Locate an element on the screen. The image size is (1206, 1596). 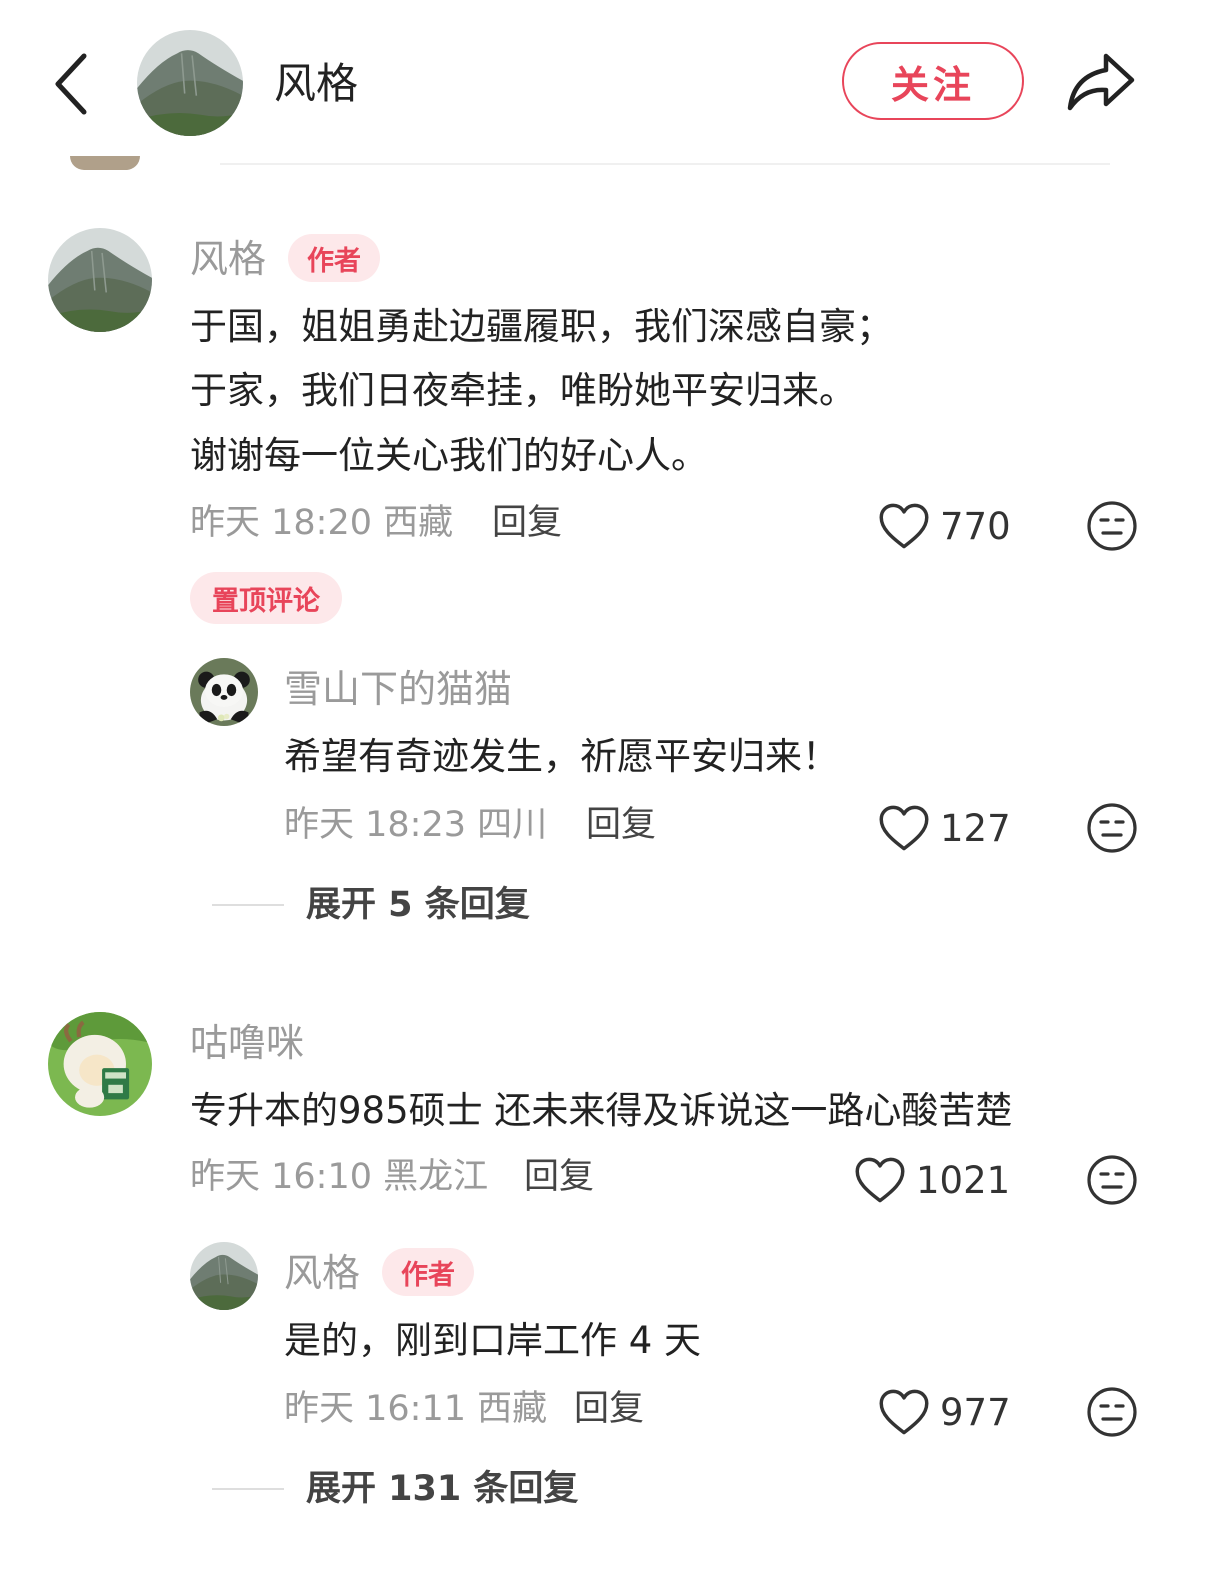
comment-meta: 昨天 18:20 西藏 is located at coordinates (321, 523).